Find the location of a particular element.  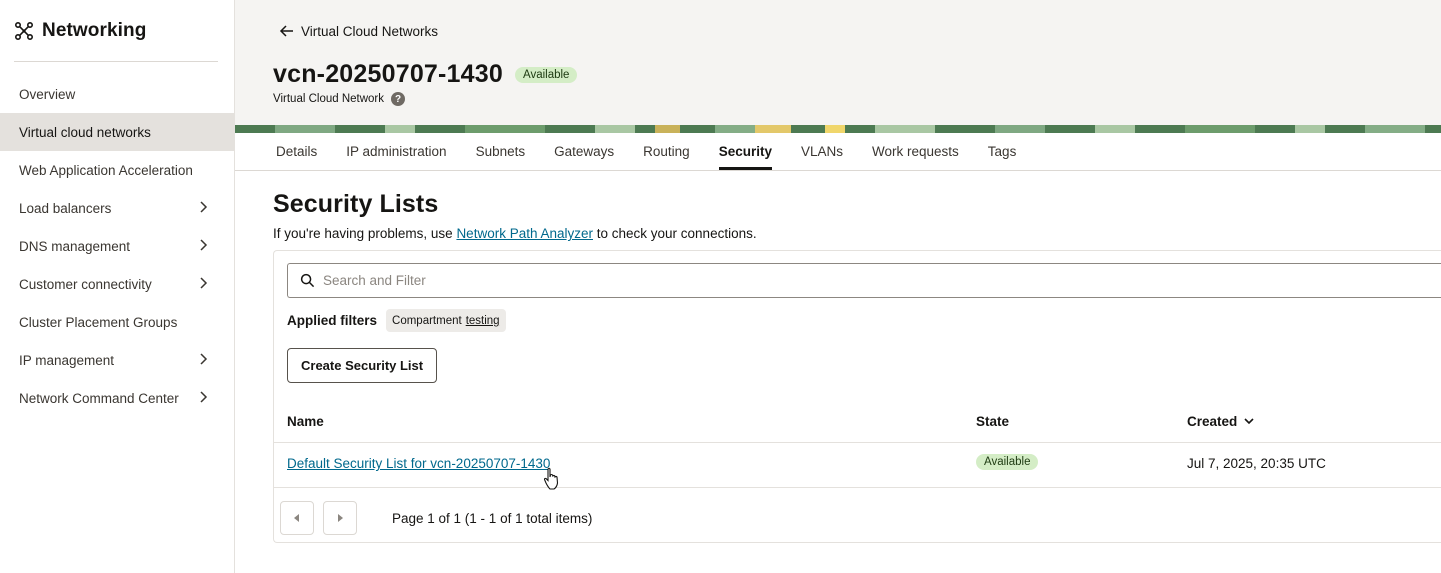

create-security-list-button: Create Security List is located at coordinates (362, 365).